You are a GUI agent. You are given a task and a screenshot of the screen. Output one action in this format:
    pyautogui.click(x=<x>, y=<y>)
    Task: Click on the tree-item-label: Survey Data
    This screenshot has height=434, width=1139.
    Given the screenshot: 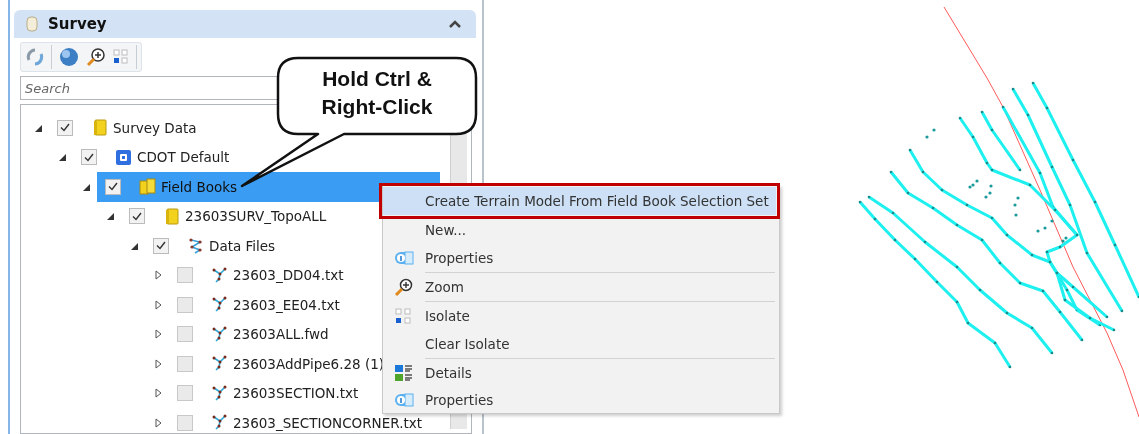 What is the action you would take?
    pyautogui.click(x=155, y=127)
    